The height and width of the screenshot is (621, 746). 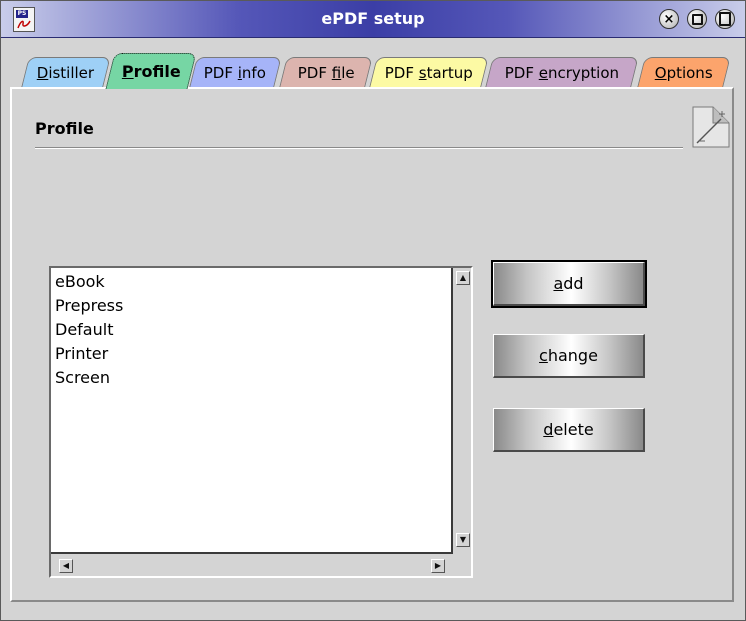 What do you see at coordinates (66, 566) in the screenshot?
I see `scroll-left-icon: ◀` at bounding box center [66, 566].